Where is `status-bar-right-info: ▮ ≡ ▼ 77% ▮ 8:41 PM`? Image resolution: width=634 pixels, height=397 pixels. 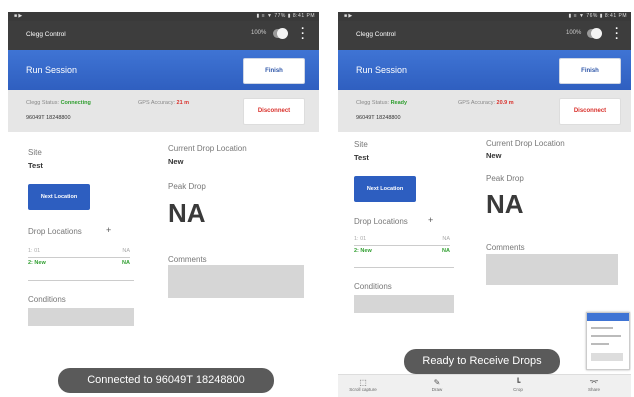 status-bar-right-info: ▮ ≡ ▼ 77% ▮ 8:41 PM is located at coordinates (285, 16).